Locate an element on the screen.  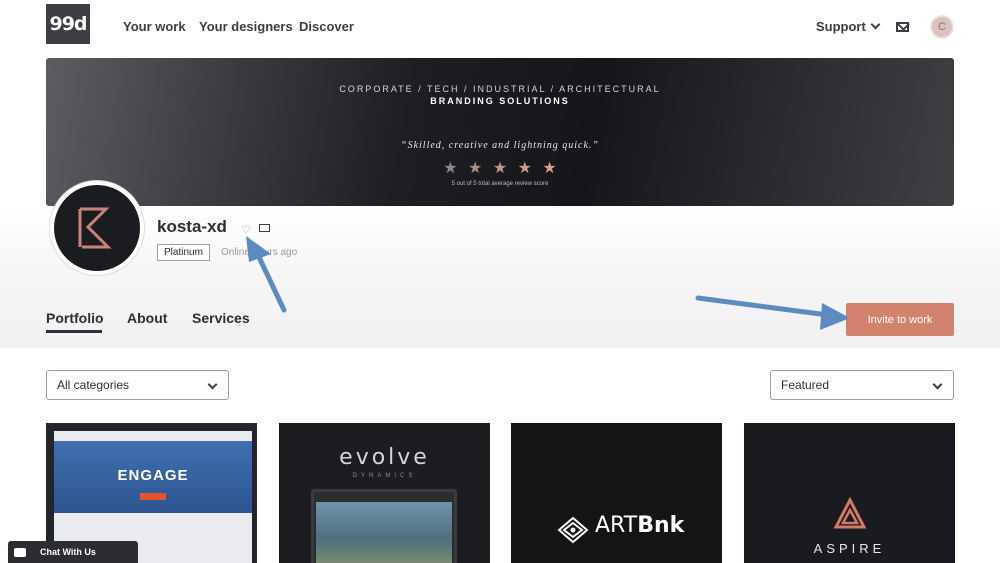
portfolio-item: evolve DYNAMICS is located at coordinates (384, 493).